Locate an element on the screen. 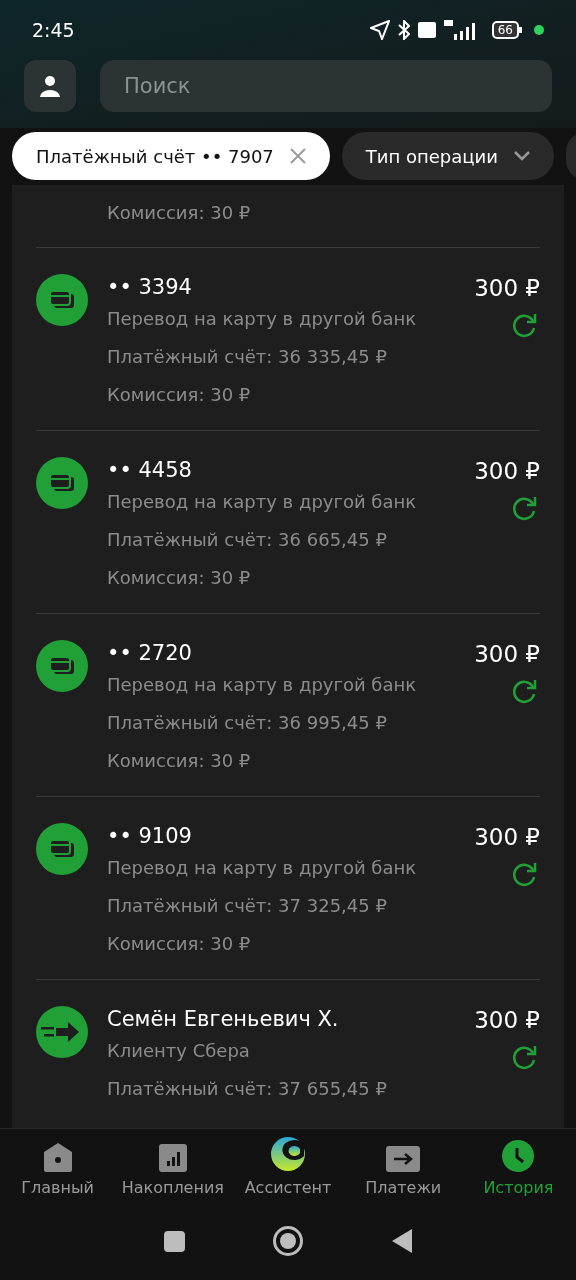 This screenshot has height=1280, width=576. detail-text: Платёжный счёт: 36 665,45 ₽ is located at coordinates (247, 540).